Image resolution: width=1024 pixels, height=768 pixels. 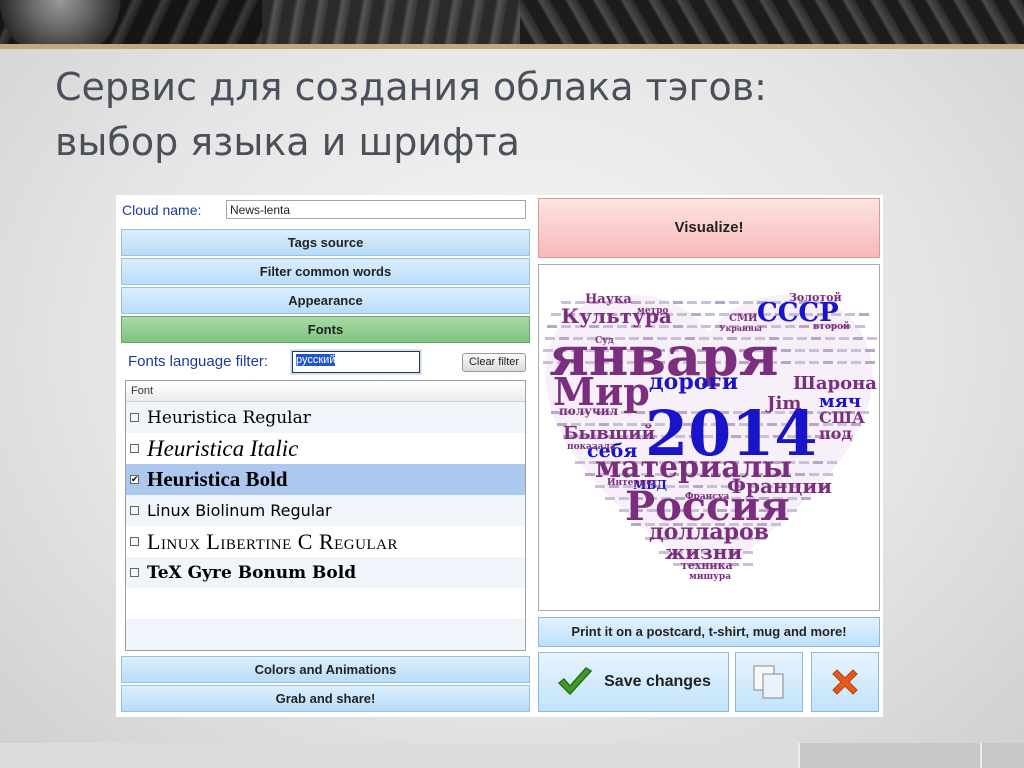 I want to click on grab-share-button: Grab and share!, so click(x=325, y=698).